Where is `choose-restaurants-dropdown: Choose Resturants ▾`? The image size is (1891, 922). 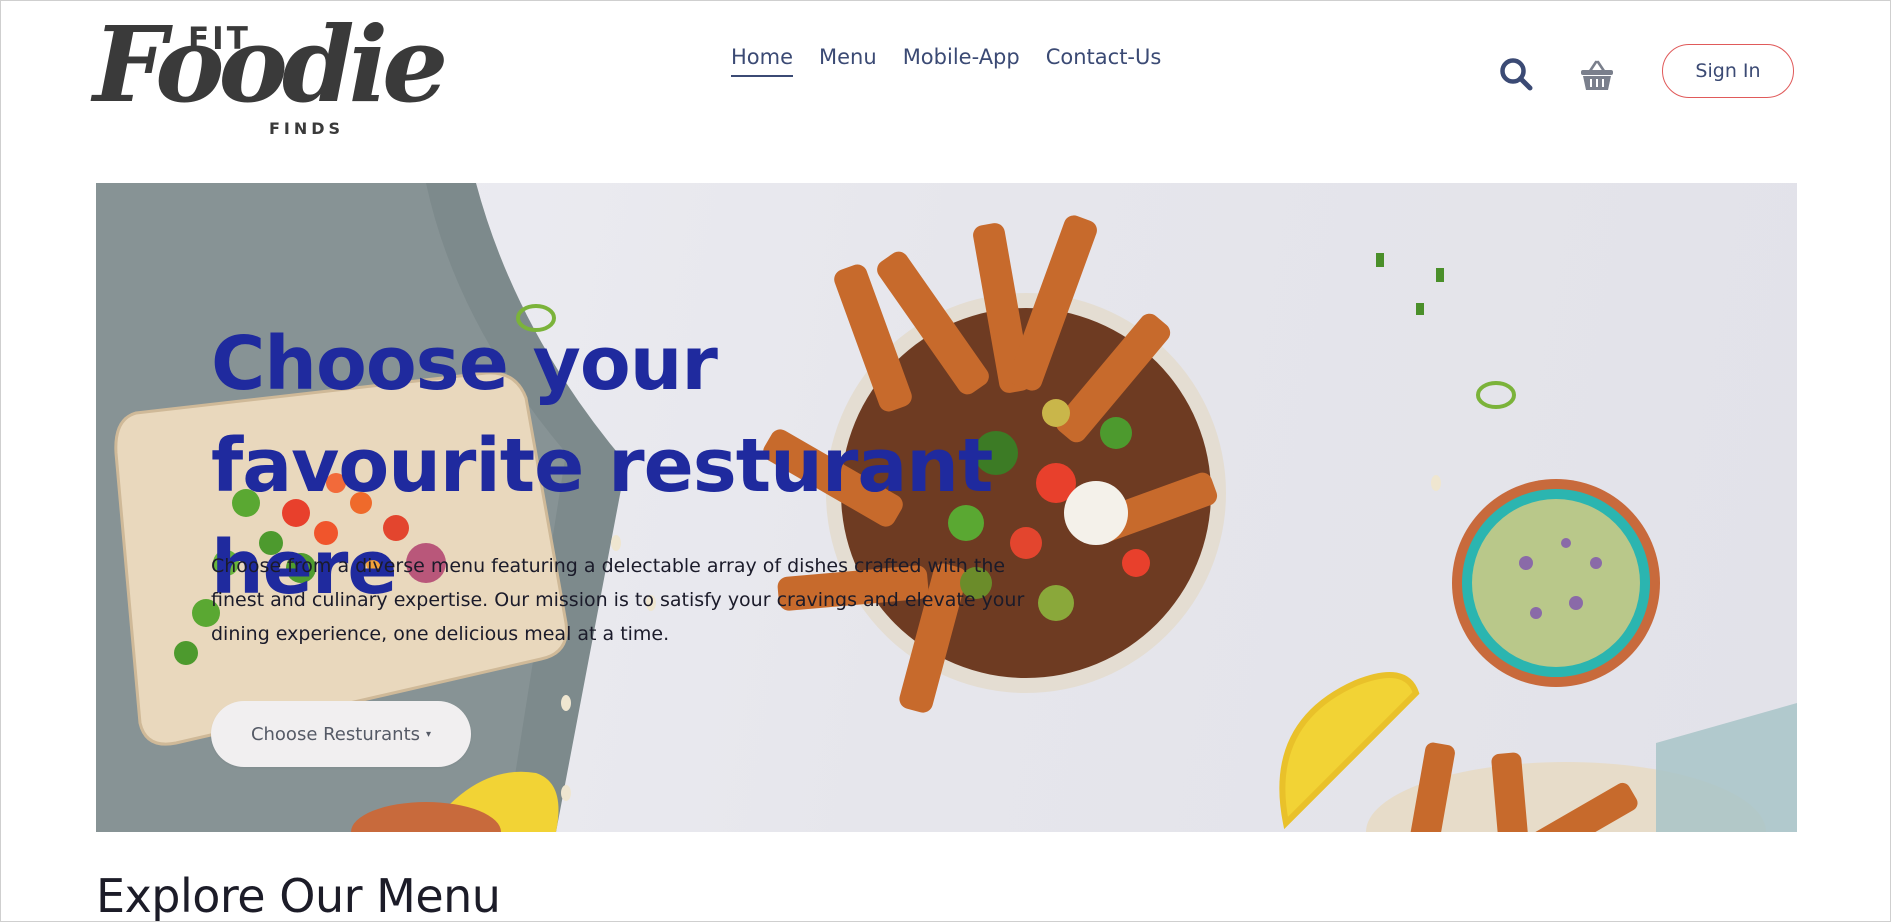
choose-restaurants-dropdown: Choose Resturants ▾ is located at coordinates (341, 734).